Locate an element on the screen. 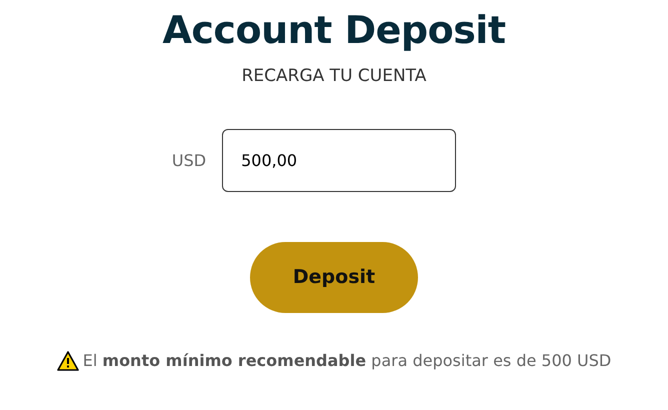 This screenshot has width=668, height=410. deposit-button: Deposit is located at coordinates (334, 278).